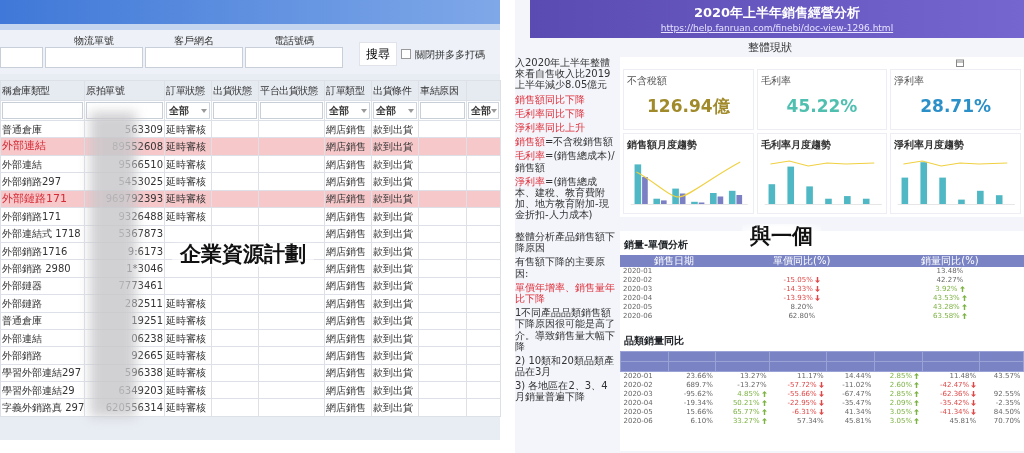  What do you see at coordinates (395, 90) in the screenshot?
I see `column-header: 出貨條件` at bounding box center [395, 90].